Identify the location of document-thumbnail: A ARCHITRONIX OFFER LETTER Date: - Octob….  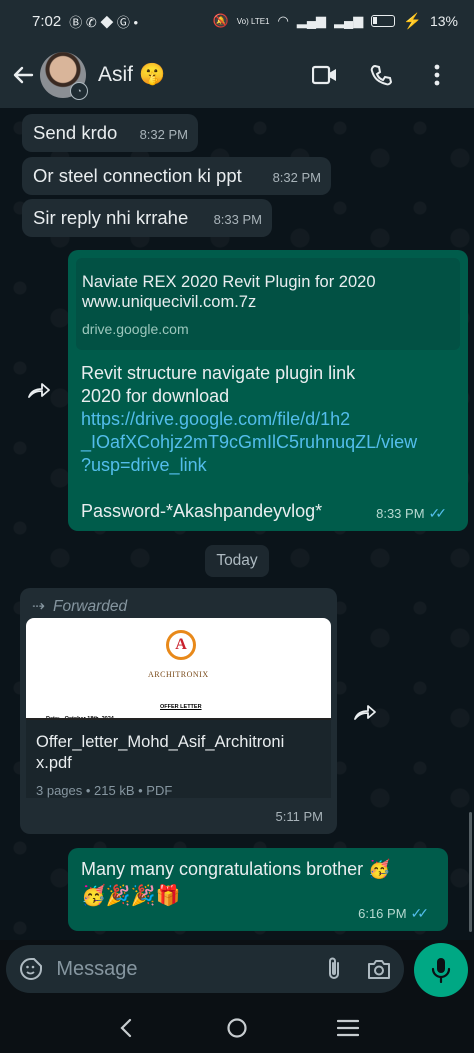
(178, 669).